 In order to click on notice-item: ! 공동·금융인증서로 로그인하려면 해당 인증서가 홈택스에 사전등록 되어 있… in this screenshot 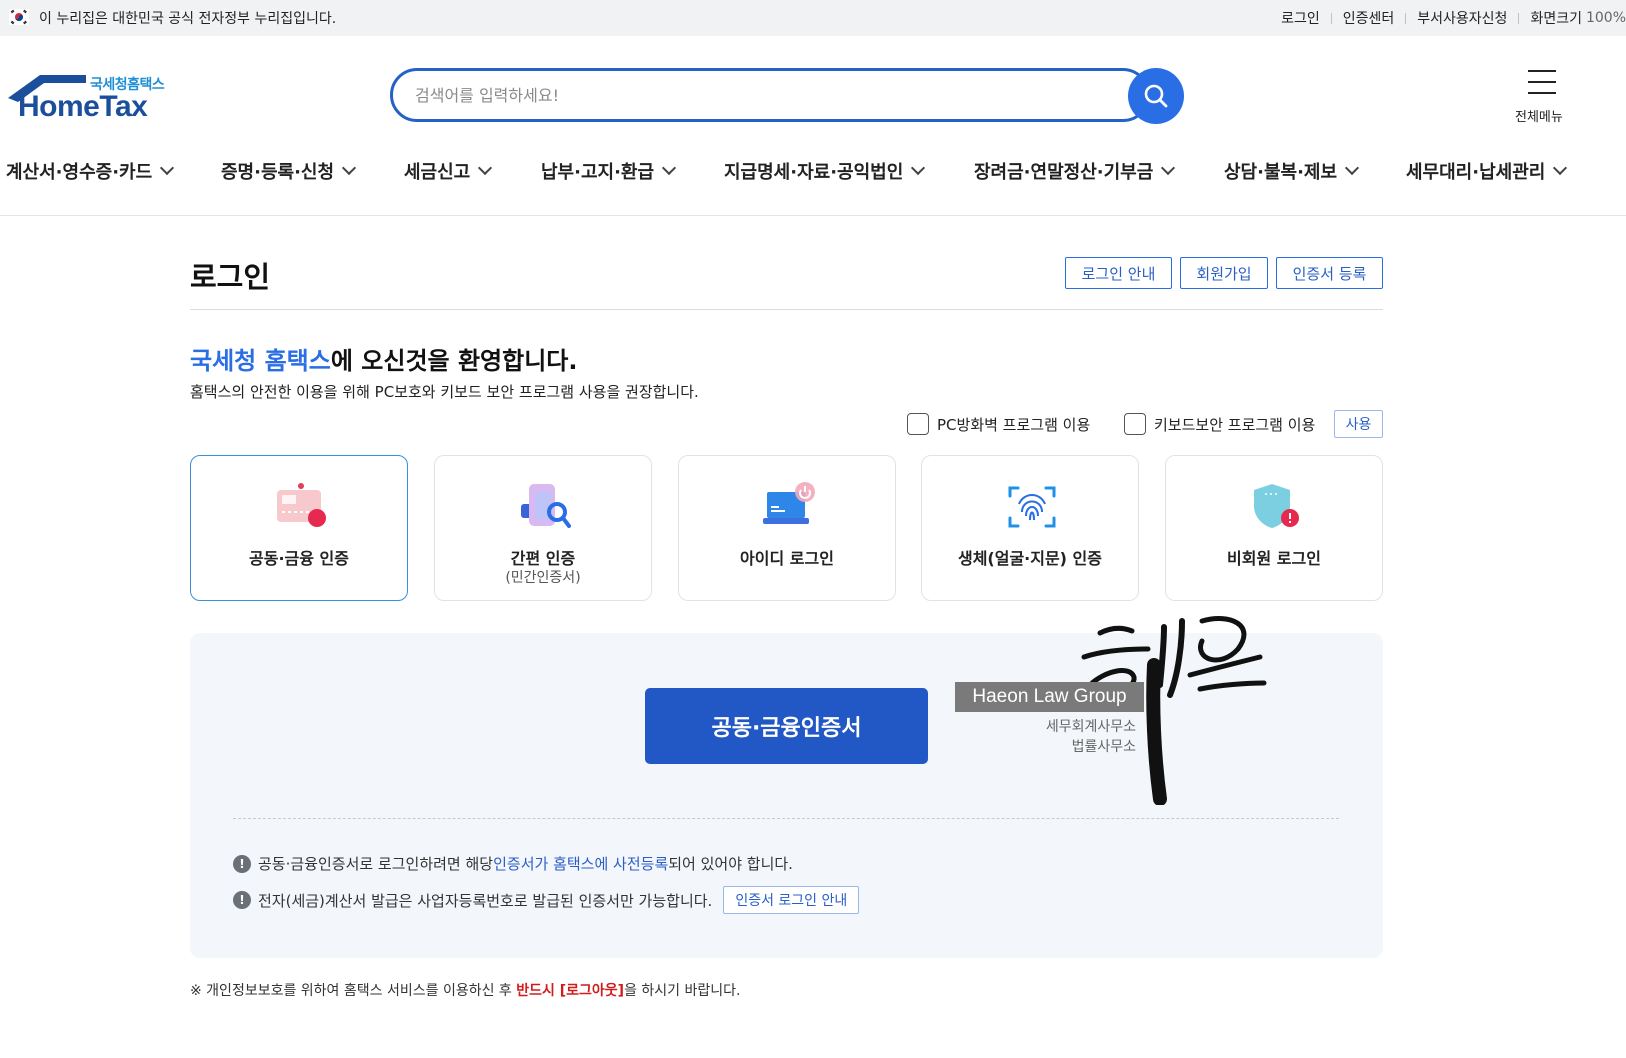, I will do `click(513, 863)`.